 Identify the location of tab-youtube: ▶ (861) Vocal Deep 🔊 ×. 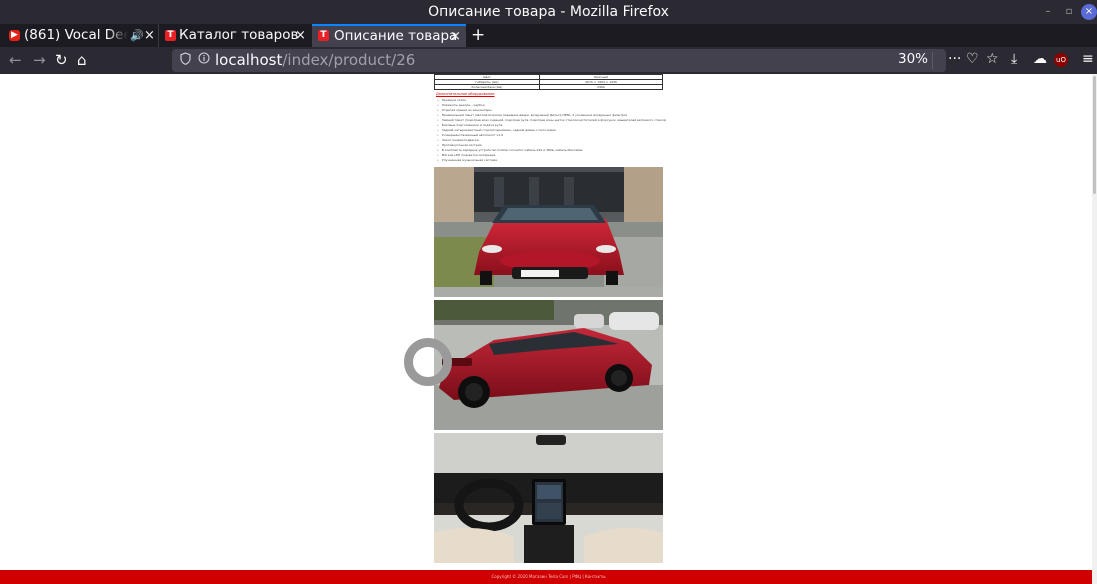
(79, 35).